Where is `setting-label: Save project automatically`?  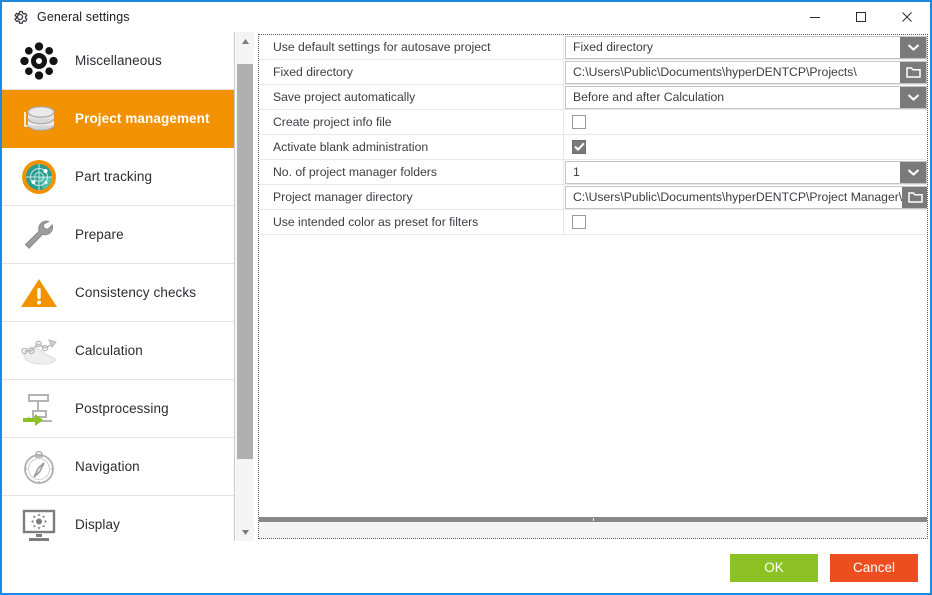
setting-label: Save project automatically is located at coordinates (411, 97).